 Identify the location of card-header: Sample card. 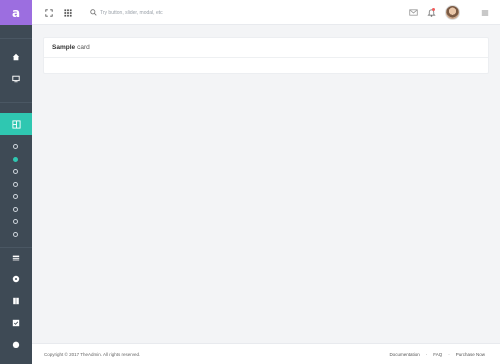
(266, 48).